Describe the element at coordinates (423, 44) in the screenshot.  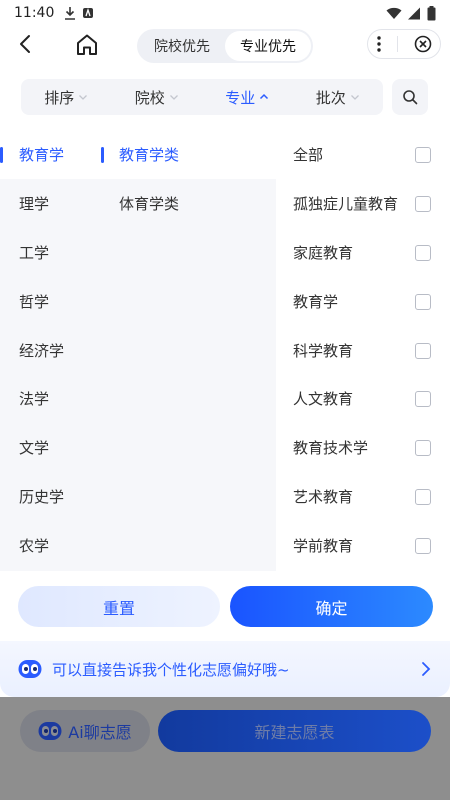
I see `close-icon` at that location.